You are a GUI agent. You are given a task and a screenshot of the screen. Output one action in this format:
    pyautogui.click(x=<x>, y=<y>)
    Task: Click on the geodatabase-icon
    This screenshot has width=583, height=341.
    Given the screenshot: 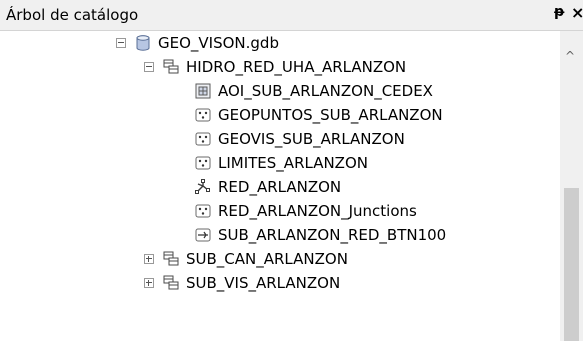 What is the action you would take?
    pyautogui.click(x=143, y=43)
    